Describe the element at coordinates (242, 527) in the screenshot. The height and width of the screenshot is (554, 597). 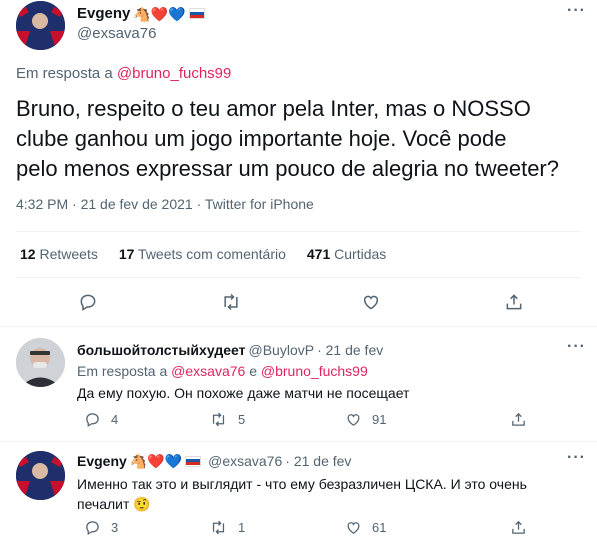
I see `retweet-count: 1` at that location.